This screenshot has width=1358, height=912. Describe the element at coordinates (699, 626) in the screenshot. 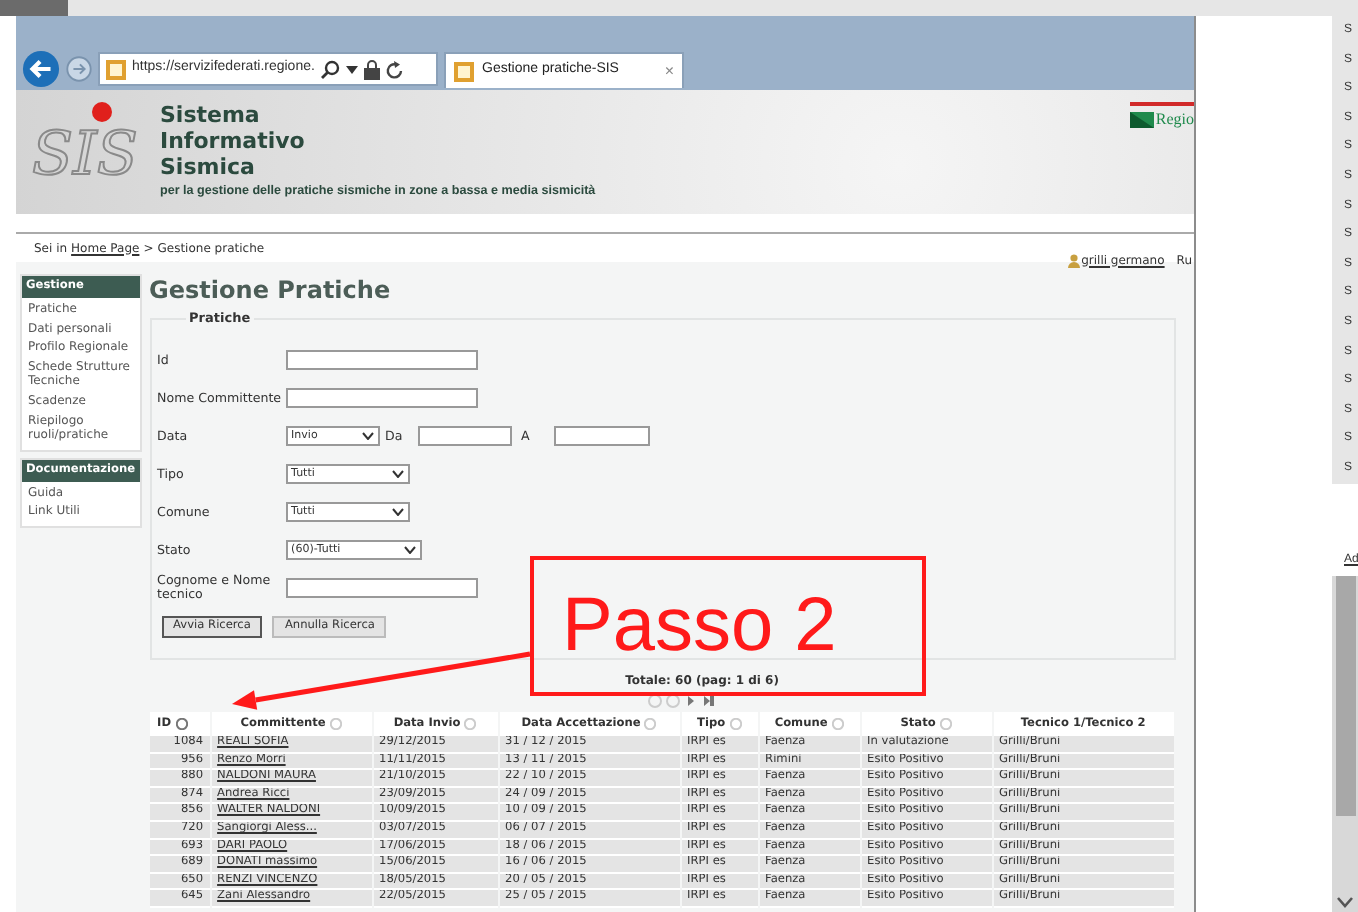

I see `annotation-label: Passo 2` at that location.